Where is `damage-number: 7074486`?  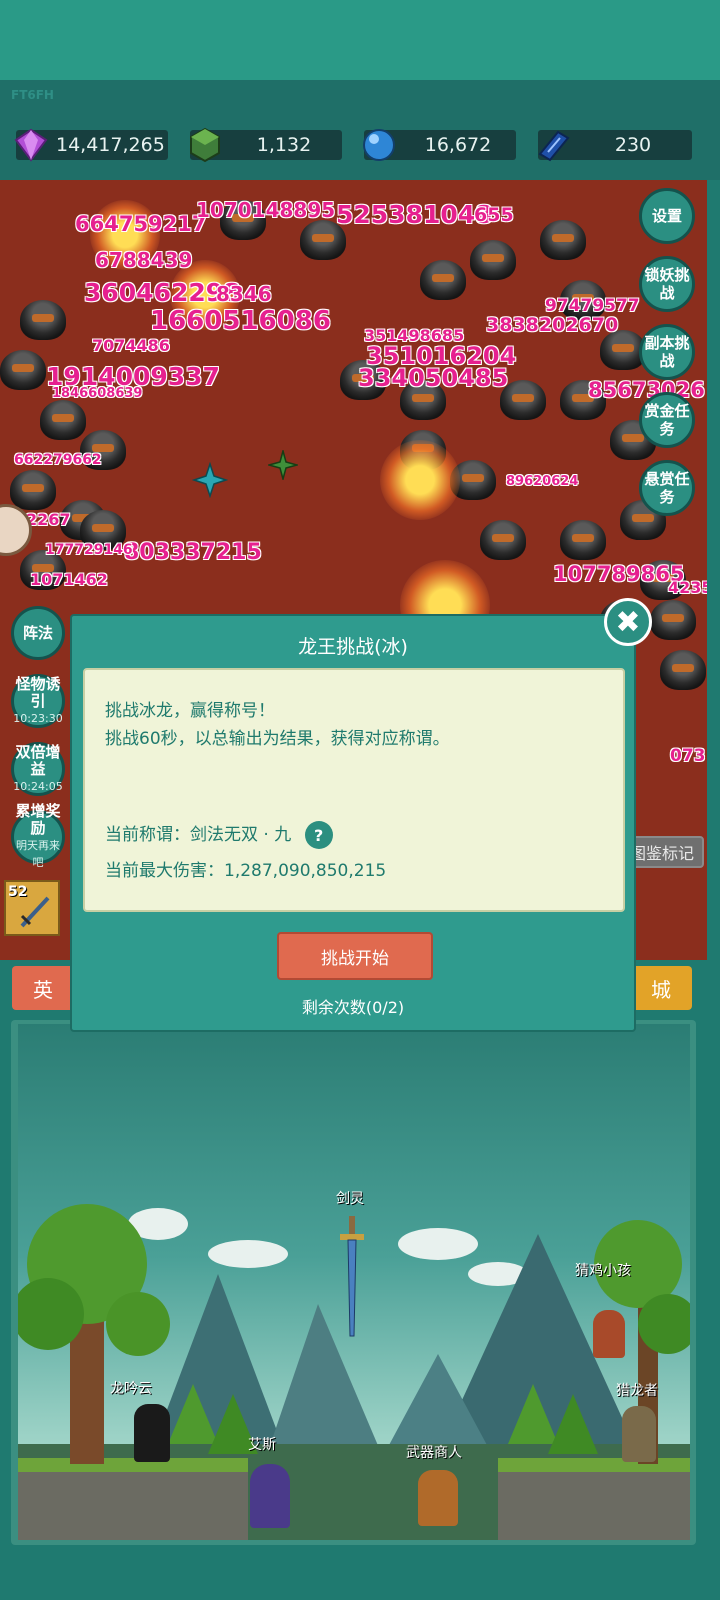
damage-number: 7074486 is located at coordinates (131, 345).